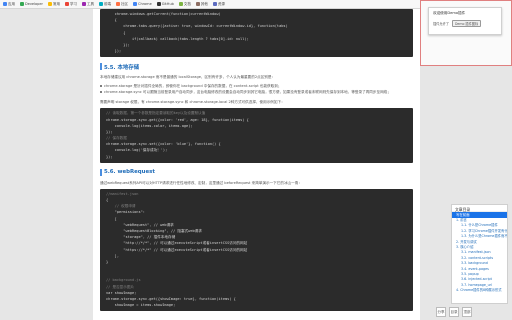 Image resolution: width=512 pixels, height=320 pixels. Describe the element at coordinates (141, 305) in the screenshot. I see `code-line: showImage = items.showImage;` at that location.